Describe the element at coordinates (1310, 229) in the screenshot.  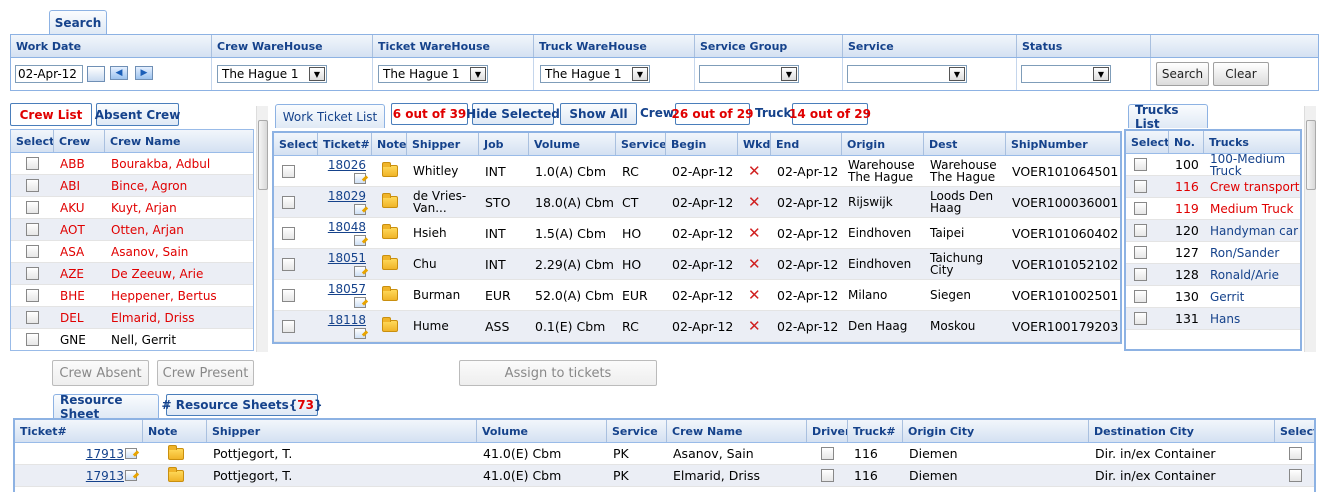
I see `trucks-scrollbar` at that location.